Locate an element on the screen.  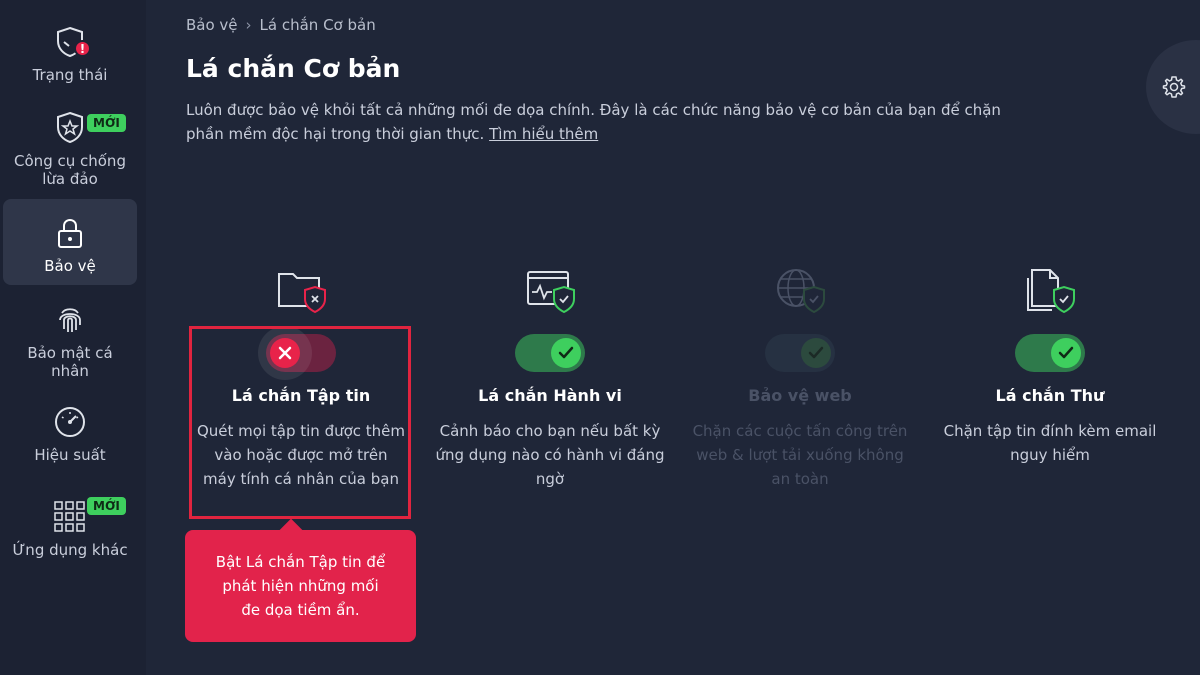
shield-title: Lá chắn Hành vi is located at coordinates (550, 395).